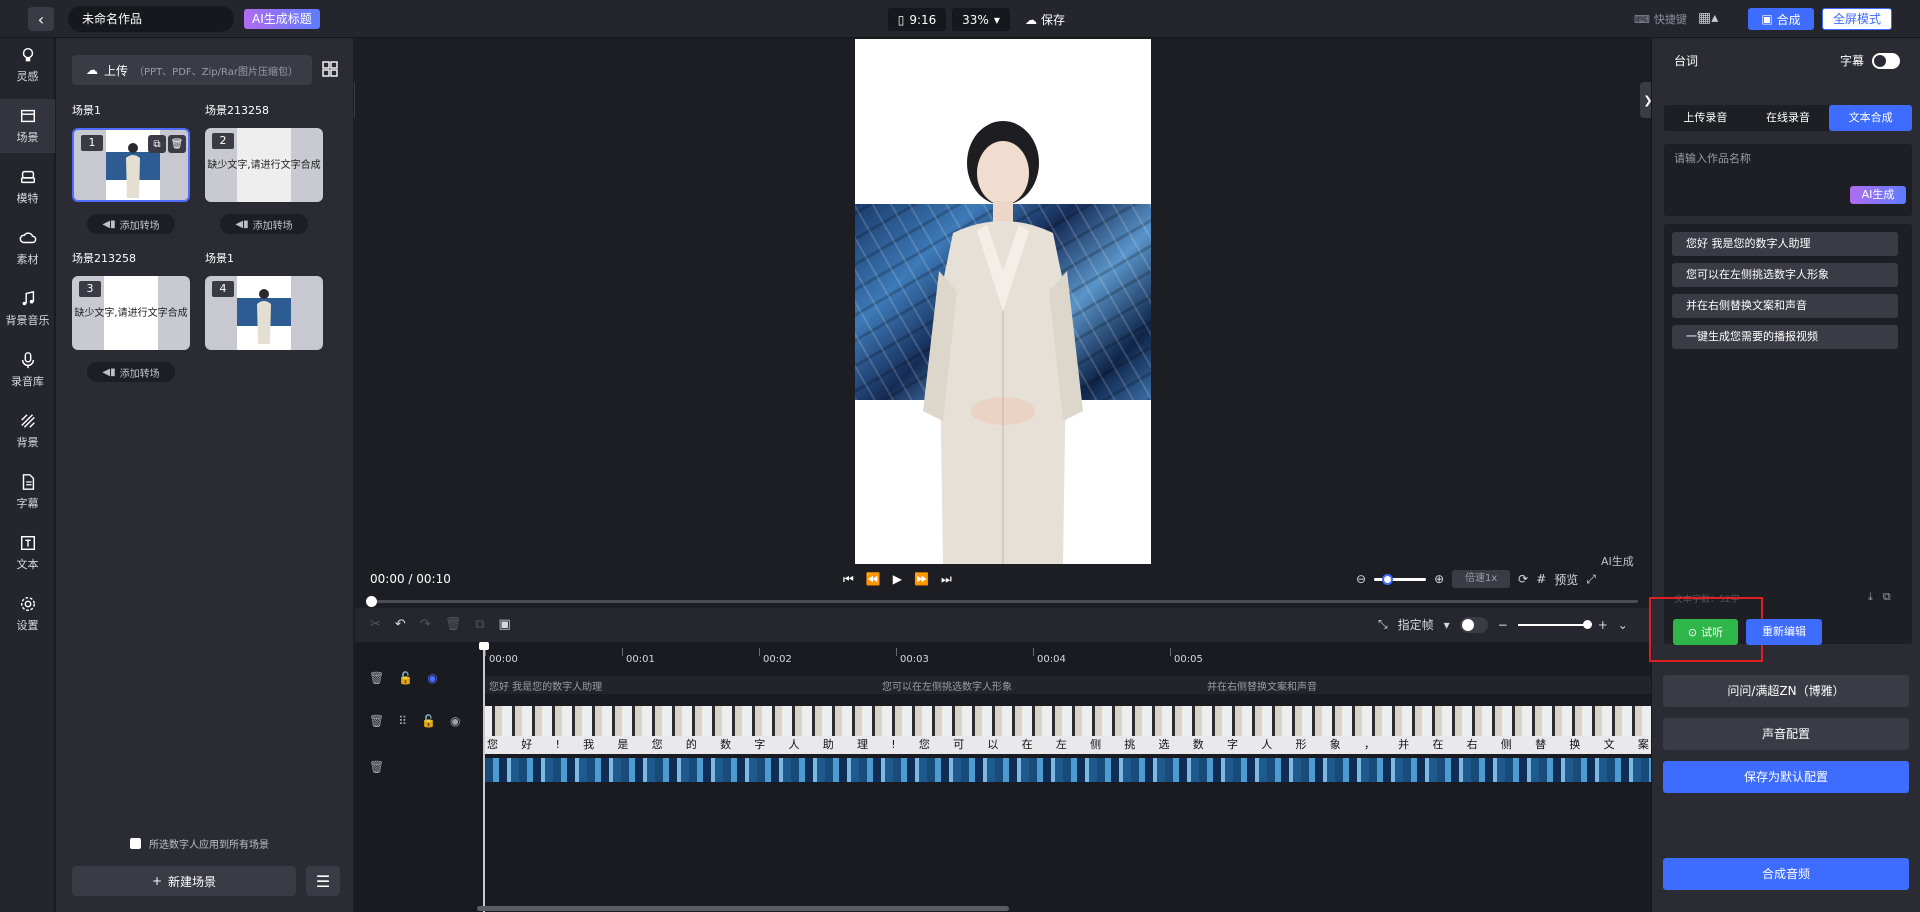  Describe the element at coordinates (27, 126) in the screenshot. I see `nav-item-scene: 场景` at that location.